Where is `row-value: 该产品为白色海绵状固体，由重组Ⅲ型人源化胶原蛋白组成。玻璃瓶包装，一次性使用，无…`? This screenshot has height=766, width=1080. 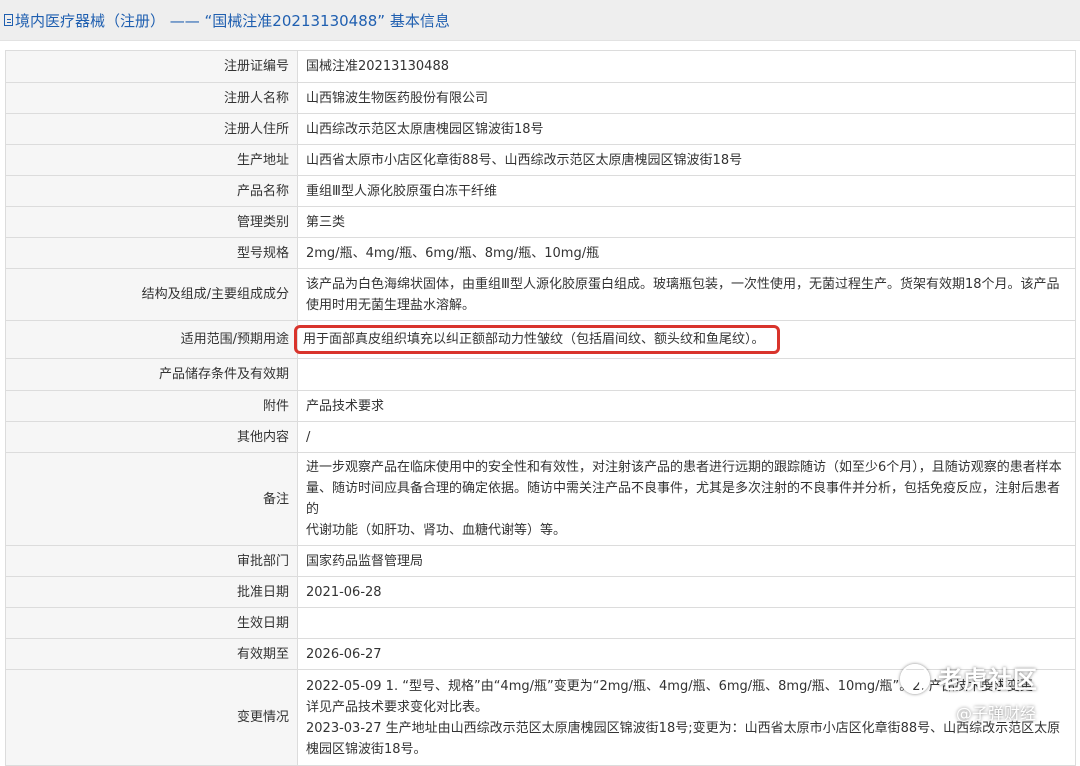 row-value: 该产品为白色海绵状固体，由重组Ⅲ型人源化胶原蛋白组成。玻璃瓶包装，一次性使用，无… is located at coordinates (686, 294).